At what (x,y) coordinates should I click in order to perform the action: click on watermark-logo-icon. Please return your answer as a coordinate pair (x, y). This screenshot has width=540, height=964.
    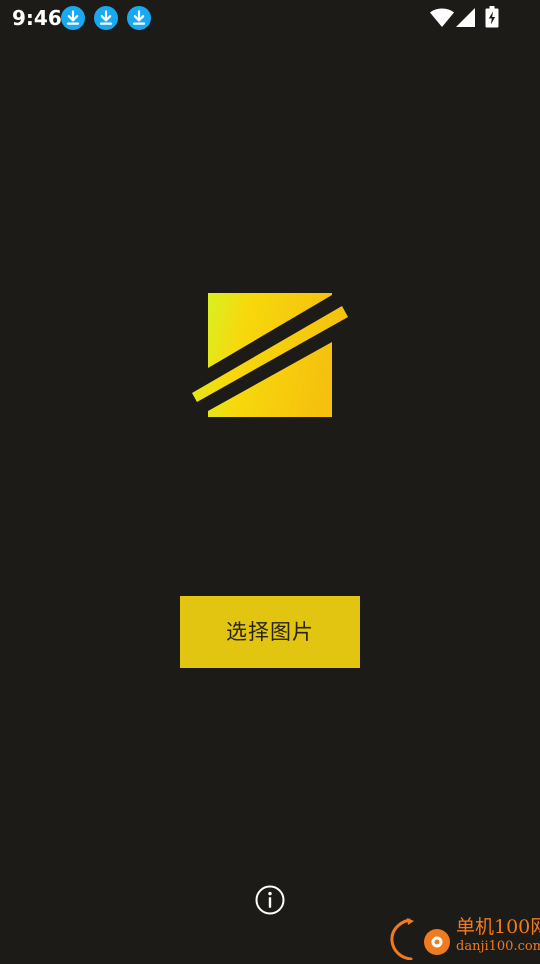
    Looking at the image, I should click on (421, 938).